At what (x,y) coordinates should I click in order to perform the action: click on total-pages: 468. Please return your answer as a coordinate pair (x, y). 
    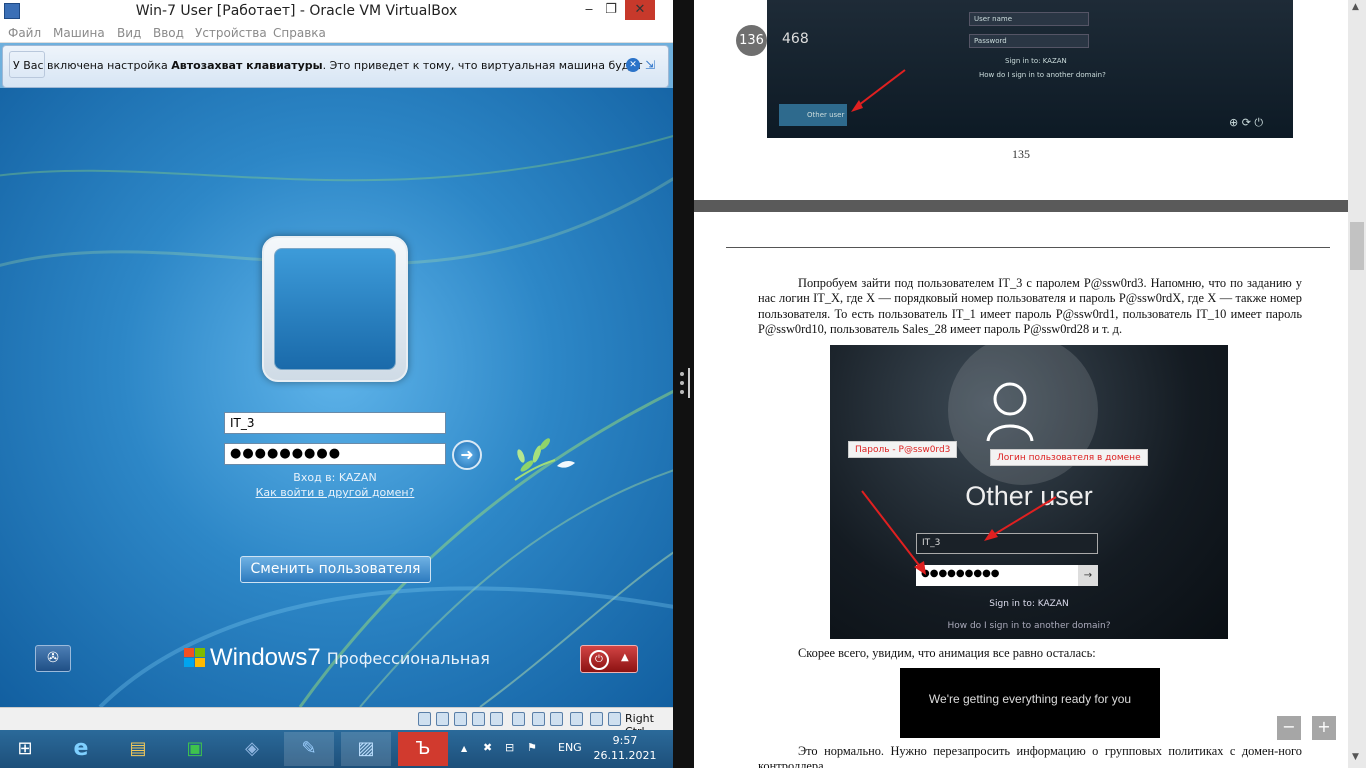
    Looking at the image, I should click on (795, 39).